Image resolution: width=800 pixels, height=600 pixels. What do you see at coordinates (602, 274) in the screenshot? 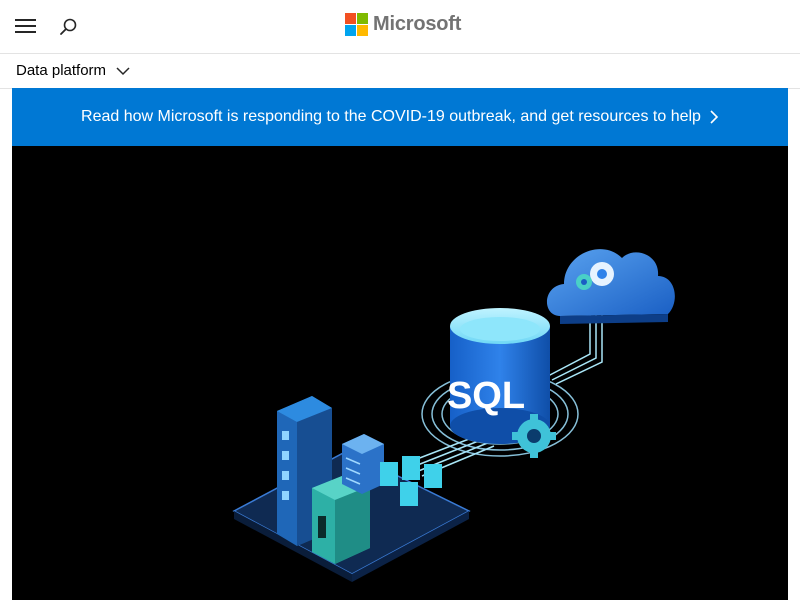
I see `cloud-gear-icon` at bounding box center [602, 274].